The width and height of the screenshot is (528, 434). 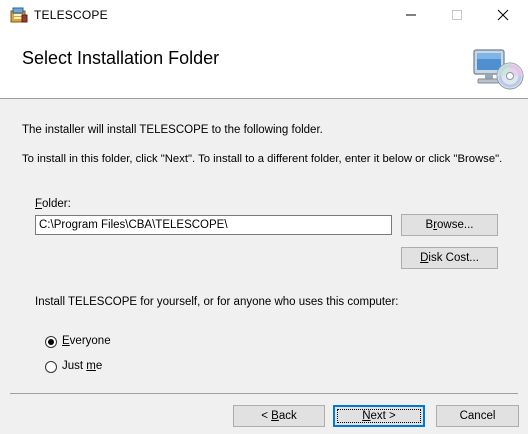 I want to click on cancel-button: Cancel, so click(x=477, y=416).